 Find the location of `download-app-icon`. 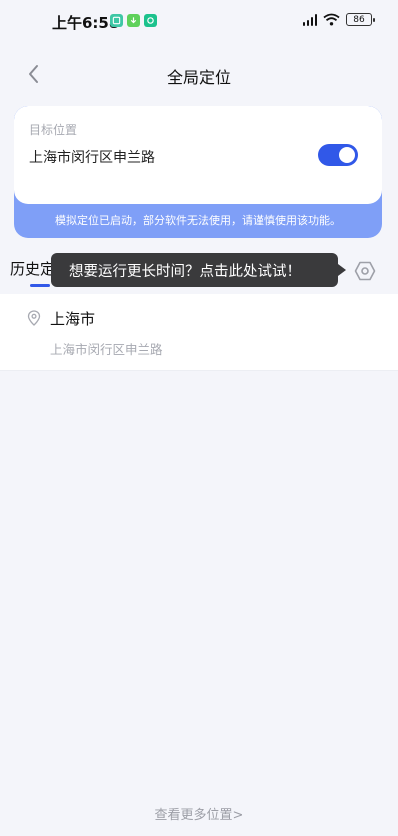

download-app-icon is located at coordinates (133, 20).